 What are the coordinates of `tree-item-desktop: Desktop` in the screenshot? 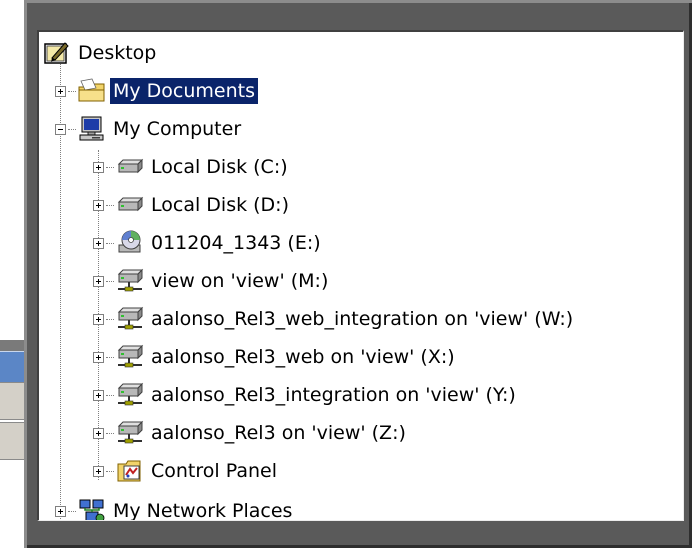 It's located at (101, 53).